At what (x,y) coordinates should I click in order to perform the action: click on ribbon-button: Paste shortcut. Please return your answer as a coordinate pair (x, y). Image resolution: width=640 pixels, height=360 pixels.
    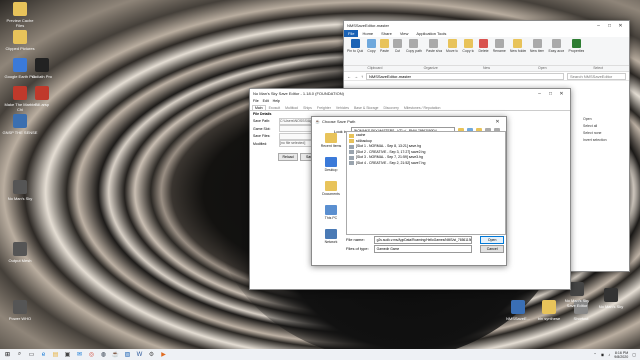
    Looking at the image, I should click on (434, 51).